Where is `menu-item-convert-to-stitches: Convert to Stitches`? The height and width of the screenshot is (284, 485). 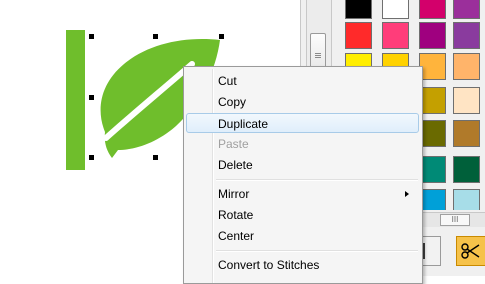 menu-item-convert-to-stitches: Convert to Stitches is located at coordinates (302, 265).